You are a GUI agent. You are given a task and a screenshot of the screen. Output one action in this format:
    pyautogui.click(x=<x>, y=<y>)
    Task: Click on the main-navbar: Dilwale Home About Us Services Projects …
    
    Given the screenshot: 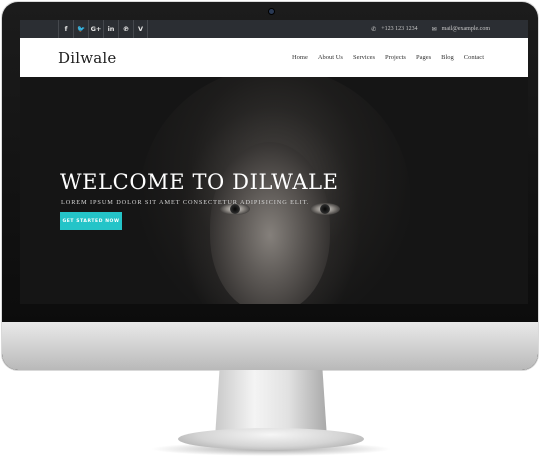 What is the action you would take?
    pyautogui.click(x=274, y=57)
    